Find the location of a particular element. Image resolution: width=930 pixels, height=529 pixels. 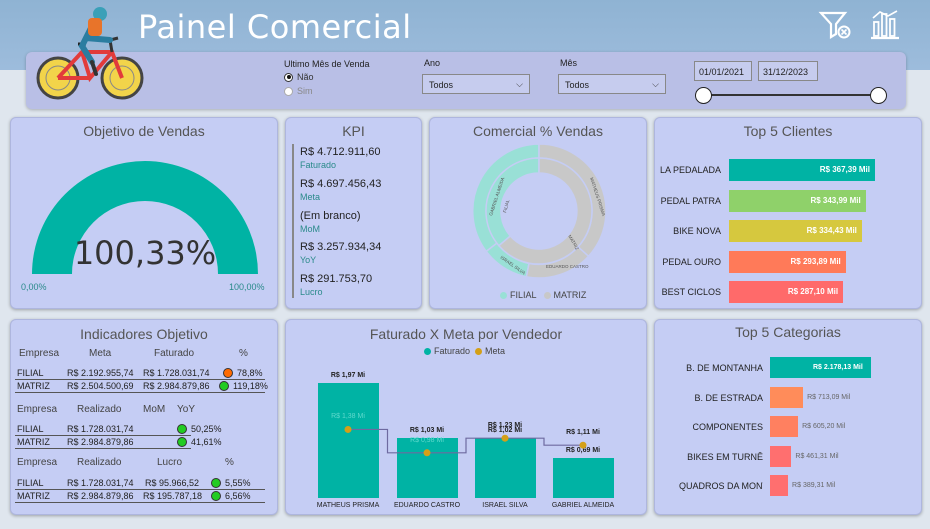

kpi-value: R$ 291.753,70 is located at coordinates (336, 279).